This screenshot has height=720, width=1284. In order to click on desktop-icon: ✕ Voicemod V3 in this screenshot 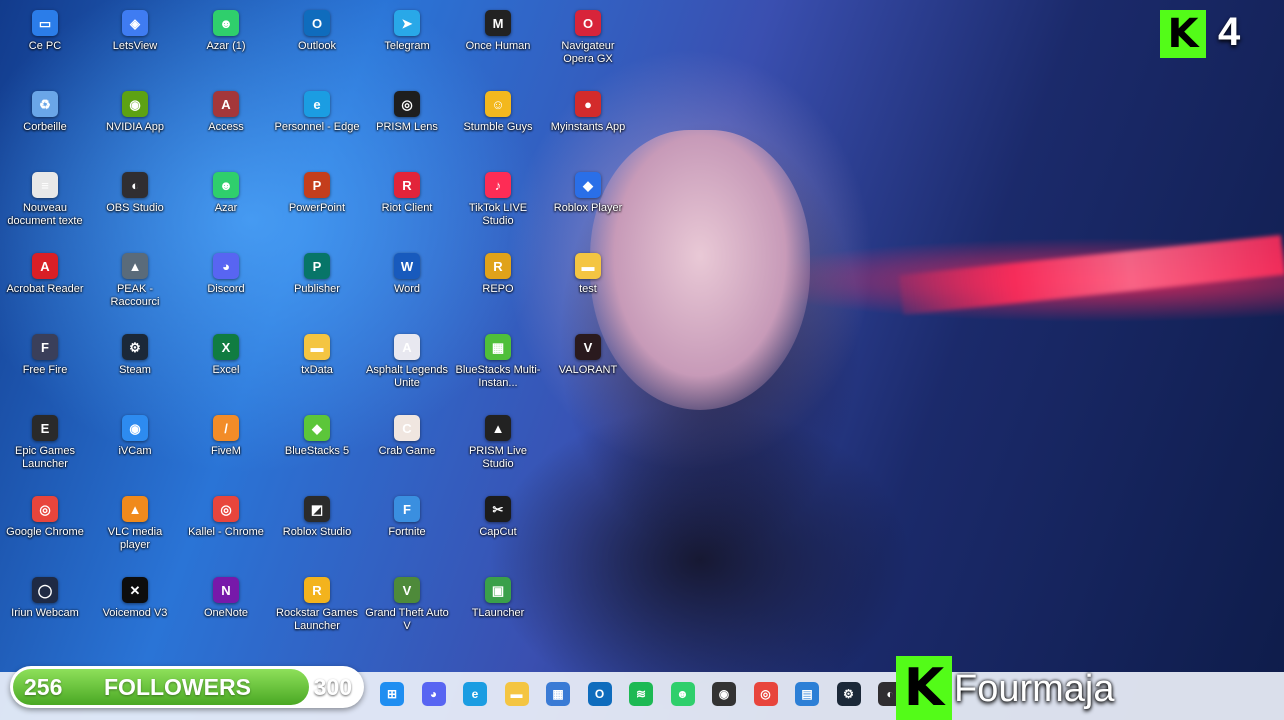, I will do `click(135, 611)`.